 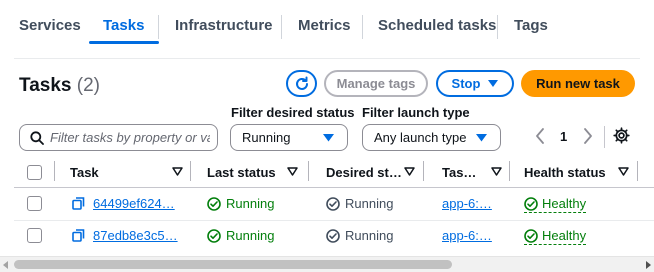 What do you see at coordinates (37, 137) in the screenshot?
I see `search-icon` at bounding box center [37, 137].